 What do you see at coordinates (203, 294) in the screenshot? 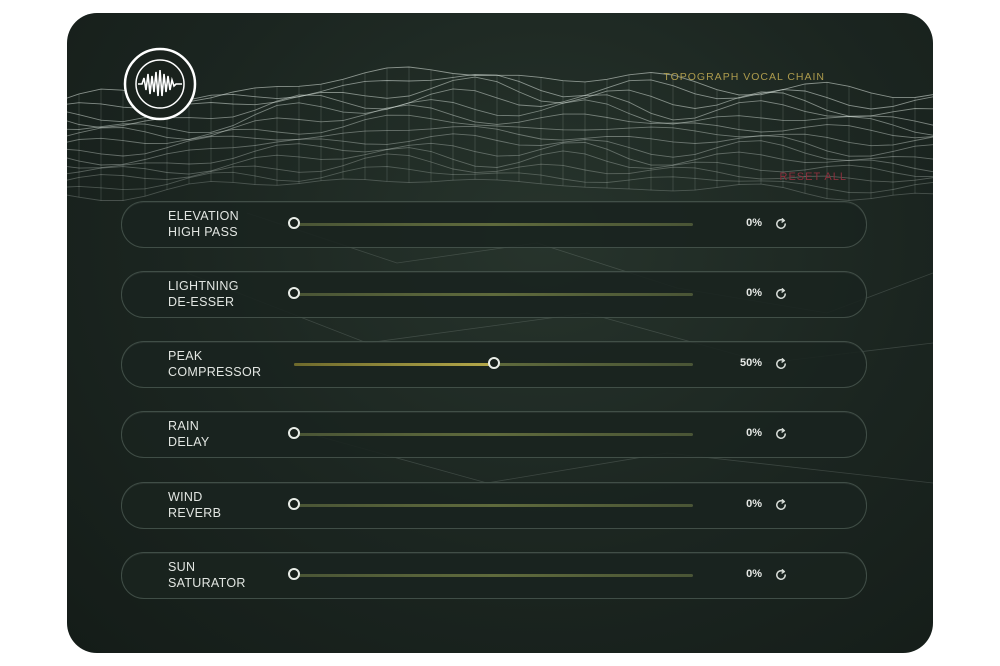
I see `control-label: LIGHTNING DE-ESSER` at bounding box center [203, 294].